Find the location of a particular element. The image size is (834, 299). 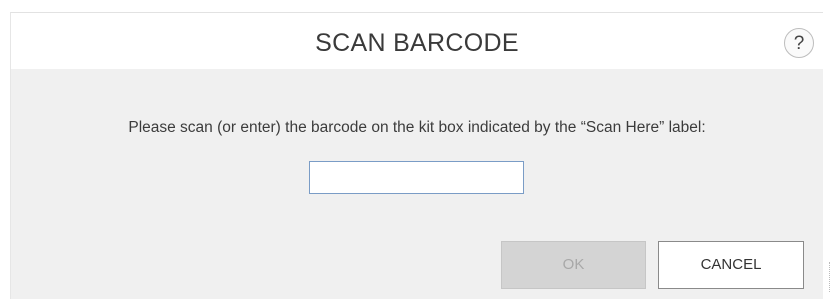

dialog-title: SCAN BARCODE is located at coordinates (417, 43).